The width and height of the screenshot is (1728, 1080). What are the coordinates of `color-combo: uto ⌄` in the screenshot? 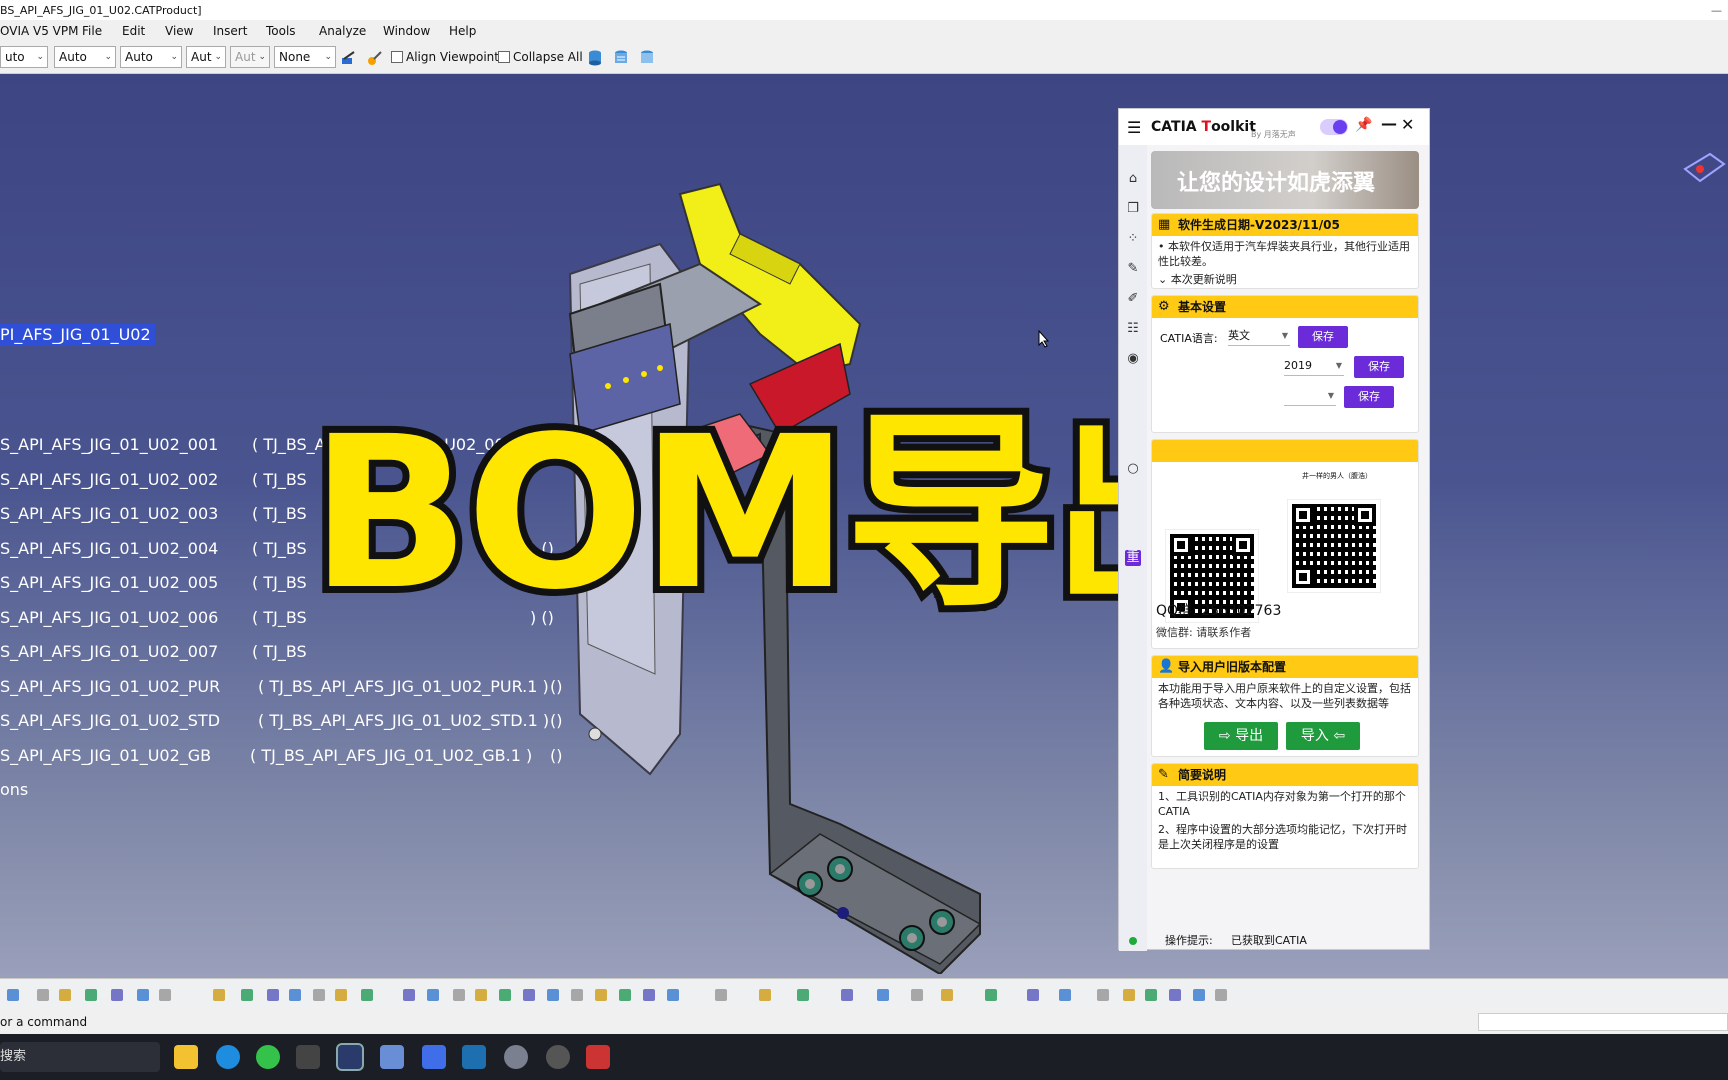 It's located at (24, 57).